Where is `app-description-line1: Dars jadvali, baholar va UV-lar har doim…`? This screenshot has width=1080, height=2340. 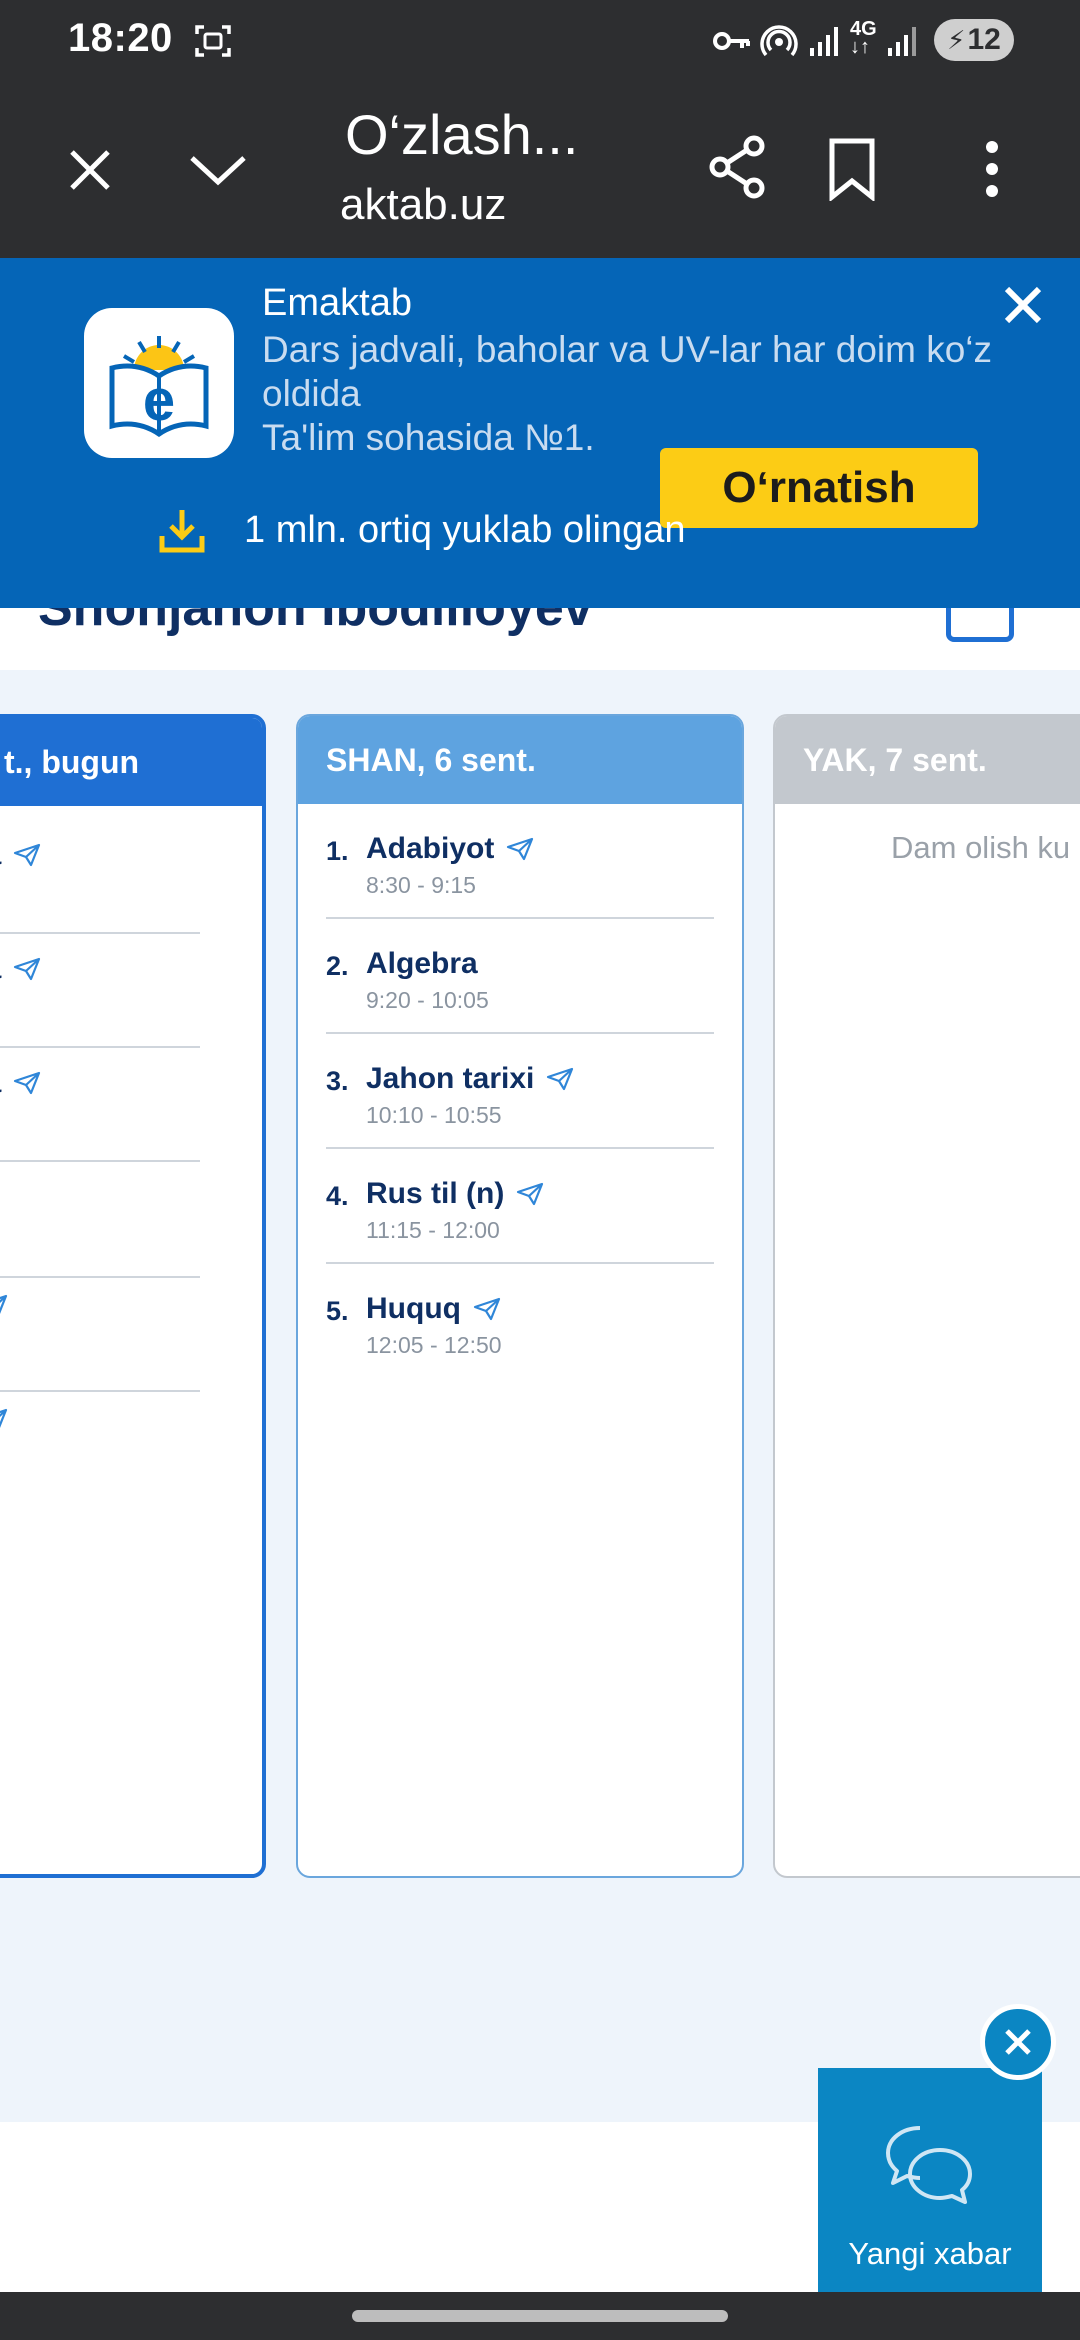
app-description-line1: Dars jadvali, baholar va UV-lar har doim… is located at coordinates (627, 371).